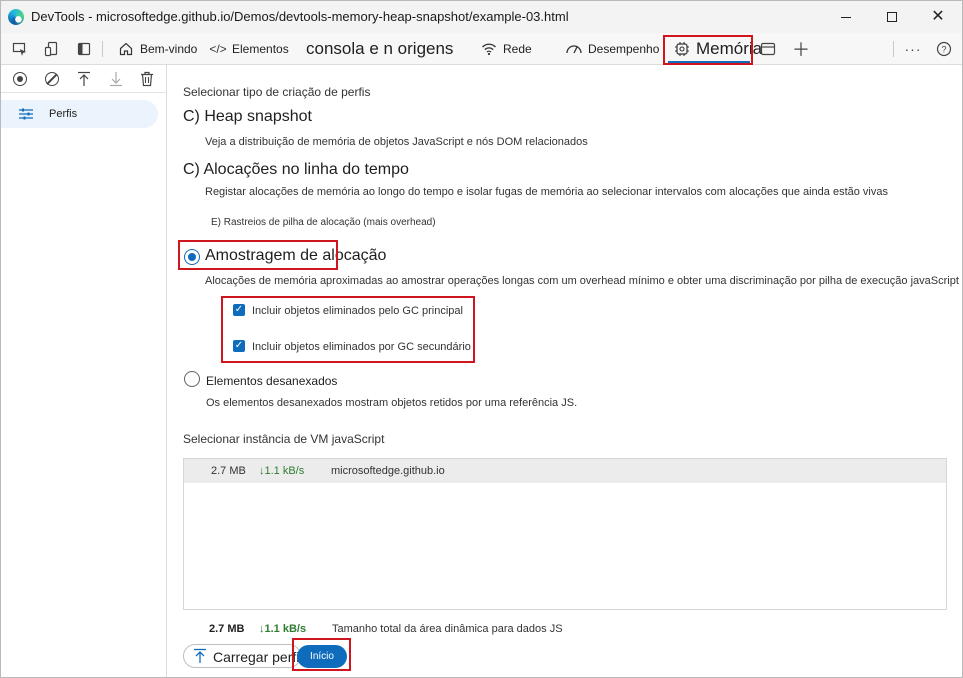  I want to click on delete-button, so click(147, 79).